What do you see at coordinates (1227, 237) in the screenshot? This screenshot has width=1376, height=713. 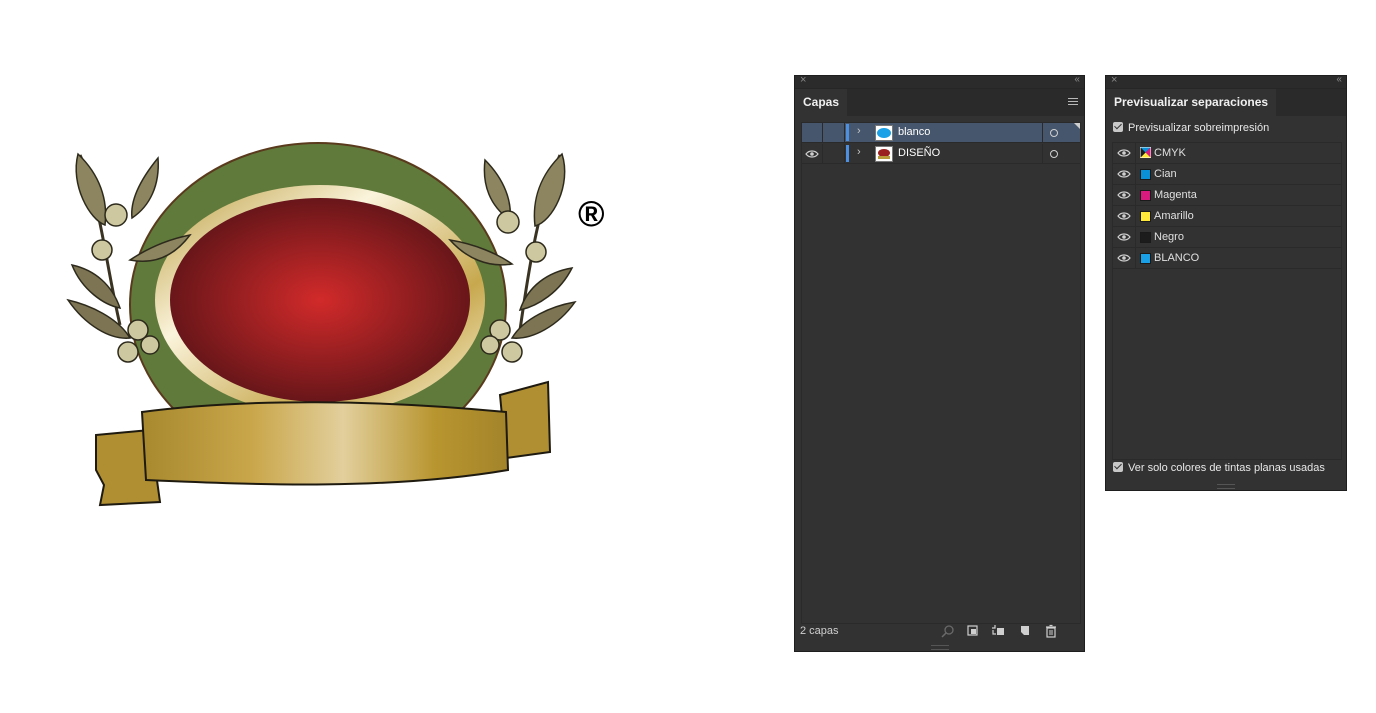 I see `separation-row-negro: Negro` at bounding box center [1227, 237].